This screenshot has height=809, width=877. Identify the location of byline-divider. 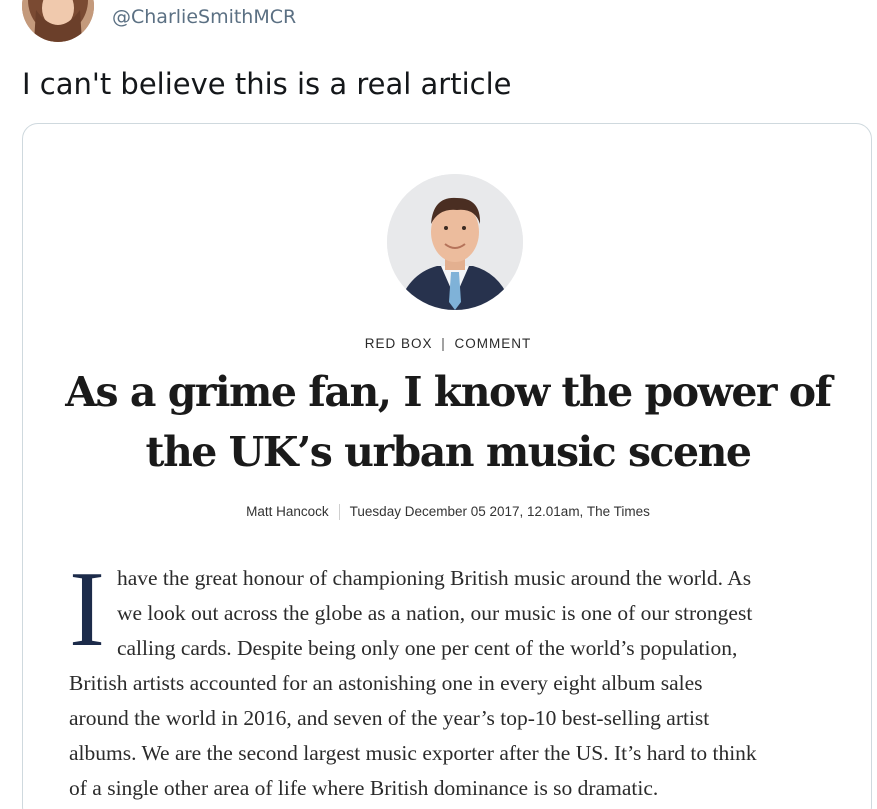
(339, 512).